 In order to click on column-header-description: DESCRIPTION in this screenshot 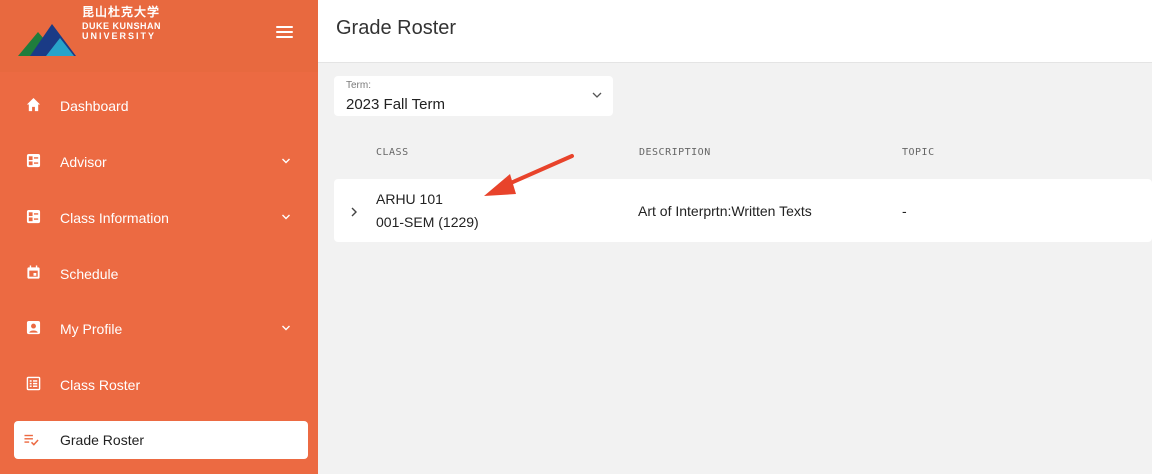, I will do `click(675, 152)`.